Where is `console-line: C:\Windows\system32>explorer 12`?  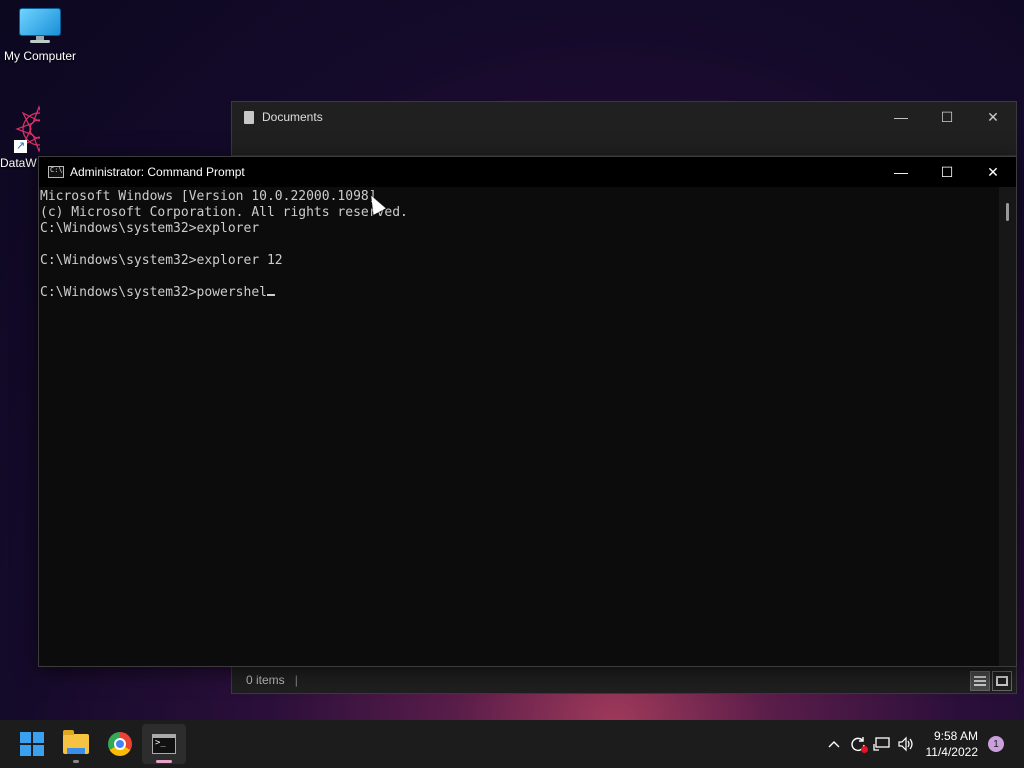
console-line: C:\Windows\system32>explorer 12 is located at coordinates (161, 260).